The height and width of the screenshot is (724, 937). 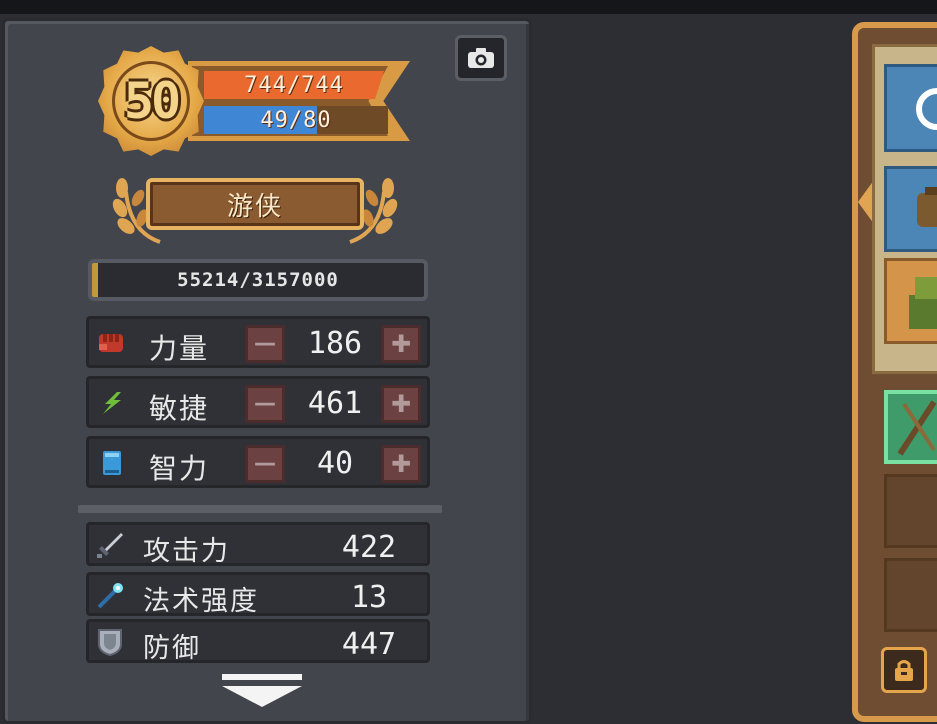 What do you see at coordinates (927, 207) in the screenshot?
I see `bag-icon` at bounding box center [927, 207].